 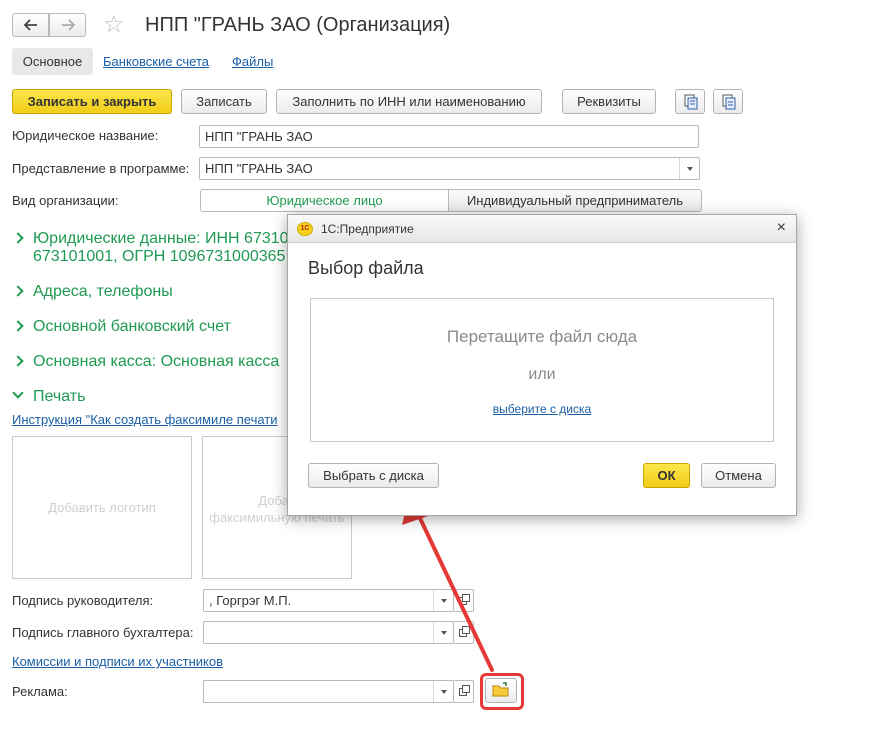 What do you see at coordinates (145, 419) in the screenshot?
I see `facsimile-instruction-link: Инструкция "Как создать факсимиле печати` at bounding box center [145, 419].